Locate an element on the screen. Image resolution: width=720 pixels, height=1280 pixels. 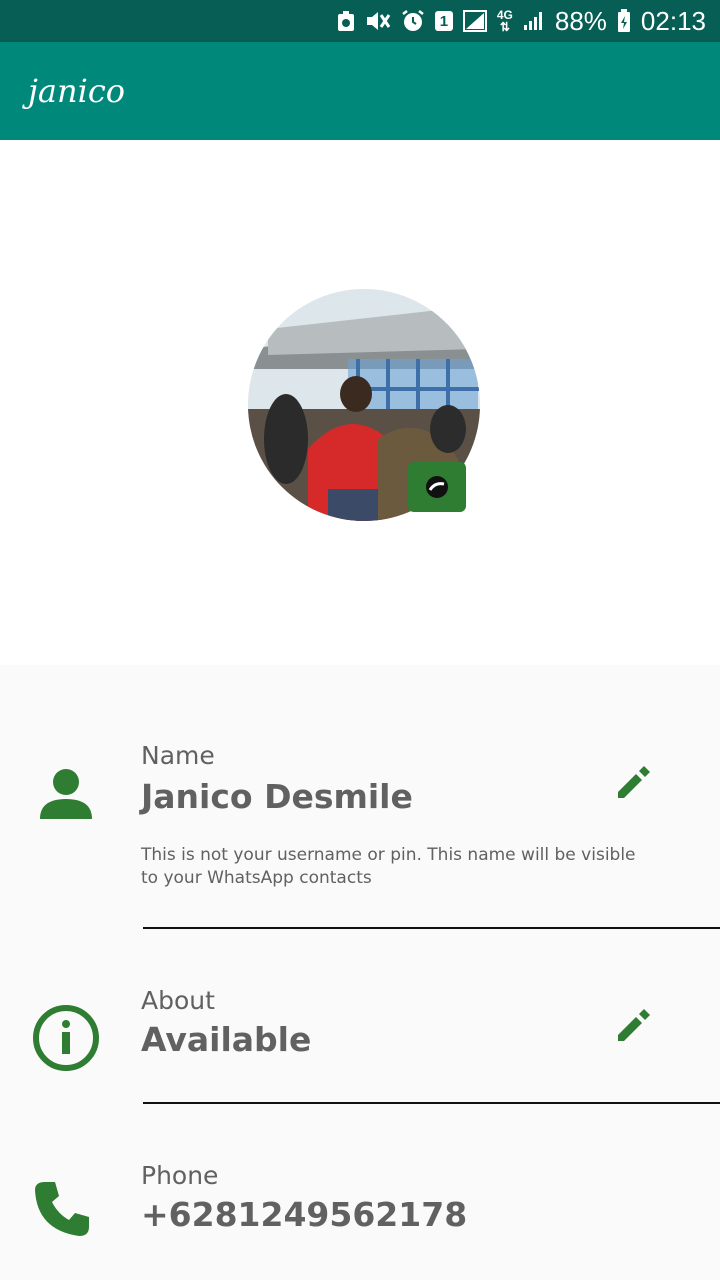
network-type: 4G ⇅ is located at coordinates (504, 21).